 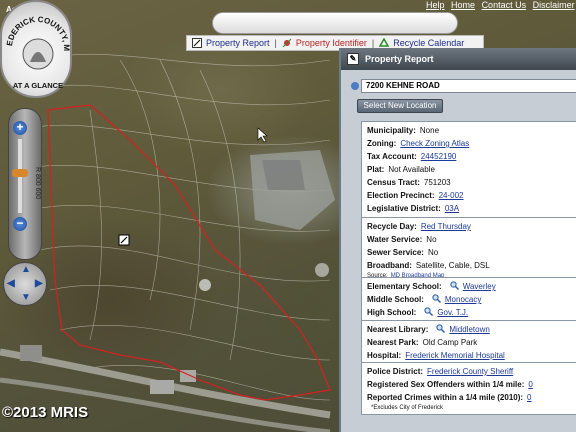 What do you see at coordinates (391, 130) in the screenshot?
I see `info-label: Municipality:` at bounding box center [391, 130].